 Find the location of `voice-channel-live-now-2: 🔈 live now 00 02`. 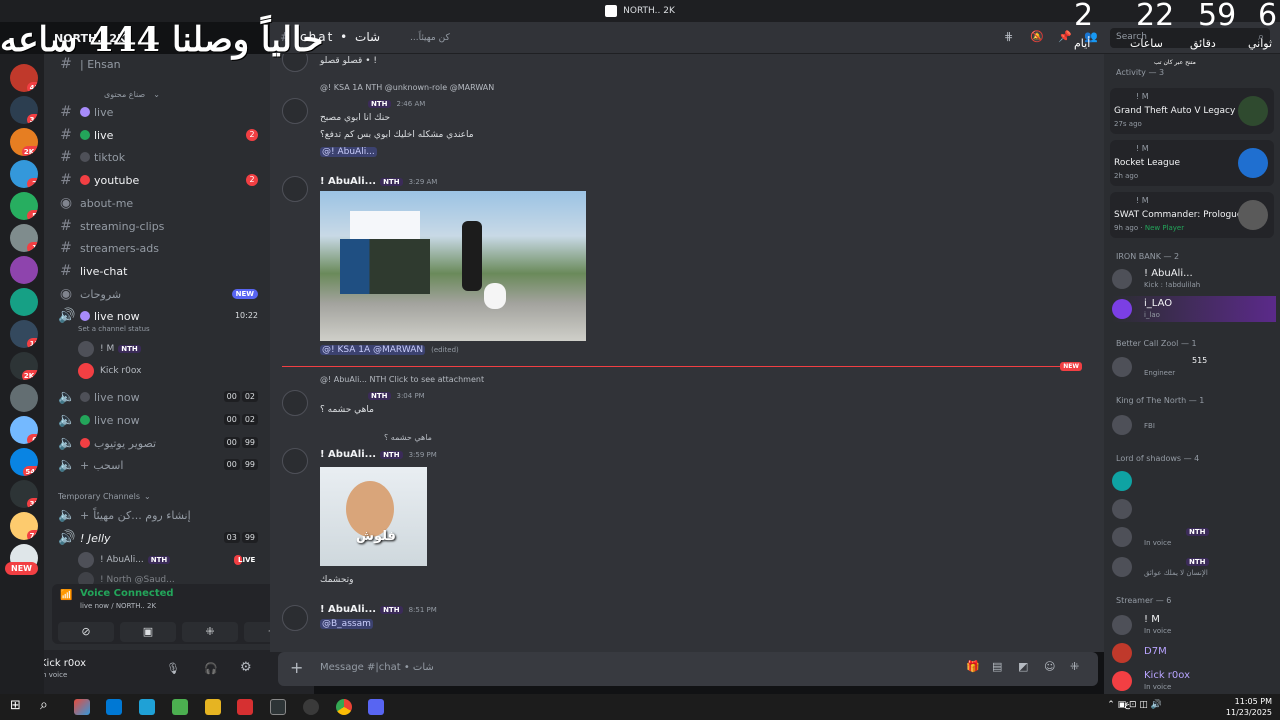

voice-channel-live-now-2: 🔈 live now 00 02 is located at coordinates (161, 397).